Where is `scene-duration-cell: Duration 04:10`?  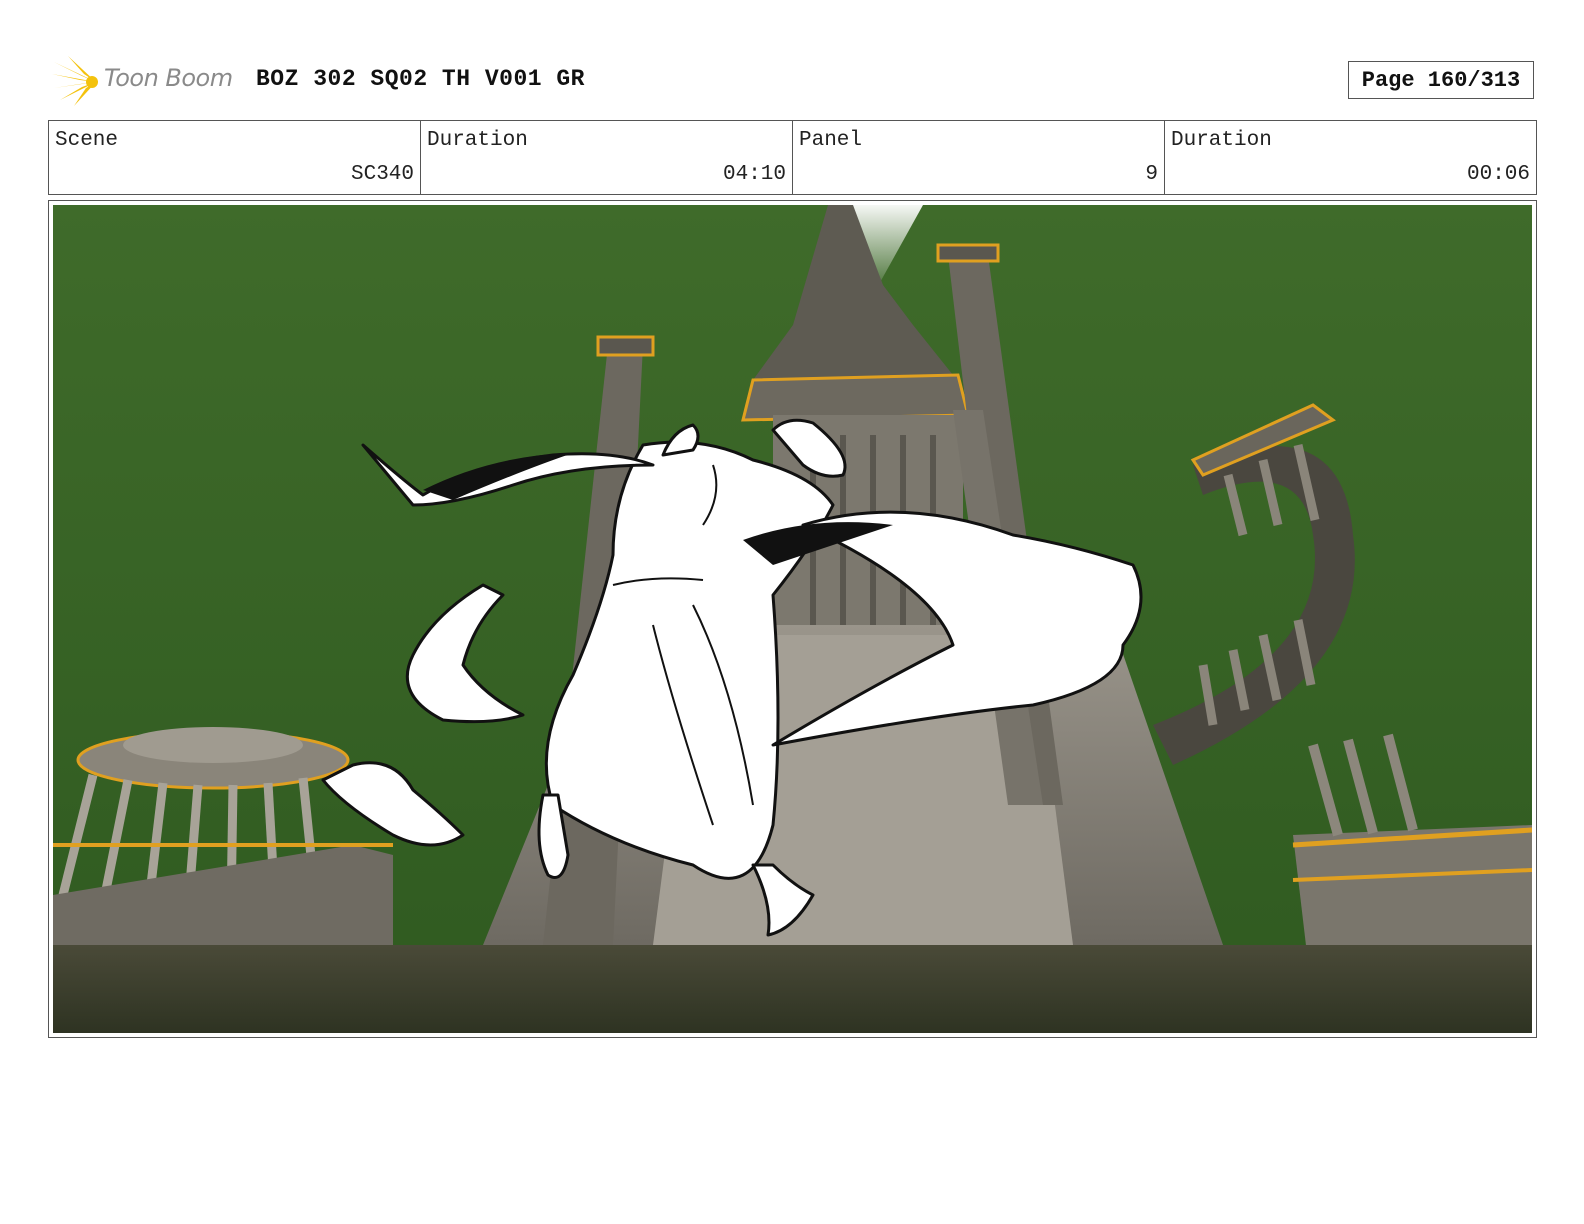
scene-duration-cell: Duration 04:10 is located at coordinates (607, 157).